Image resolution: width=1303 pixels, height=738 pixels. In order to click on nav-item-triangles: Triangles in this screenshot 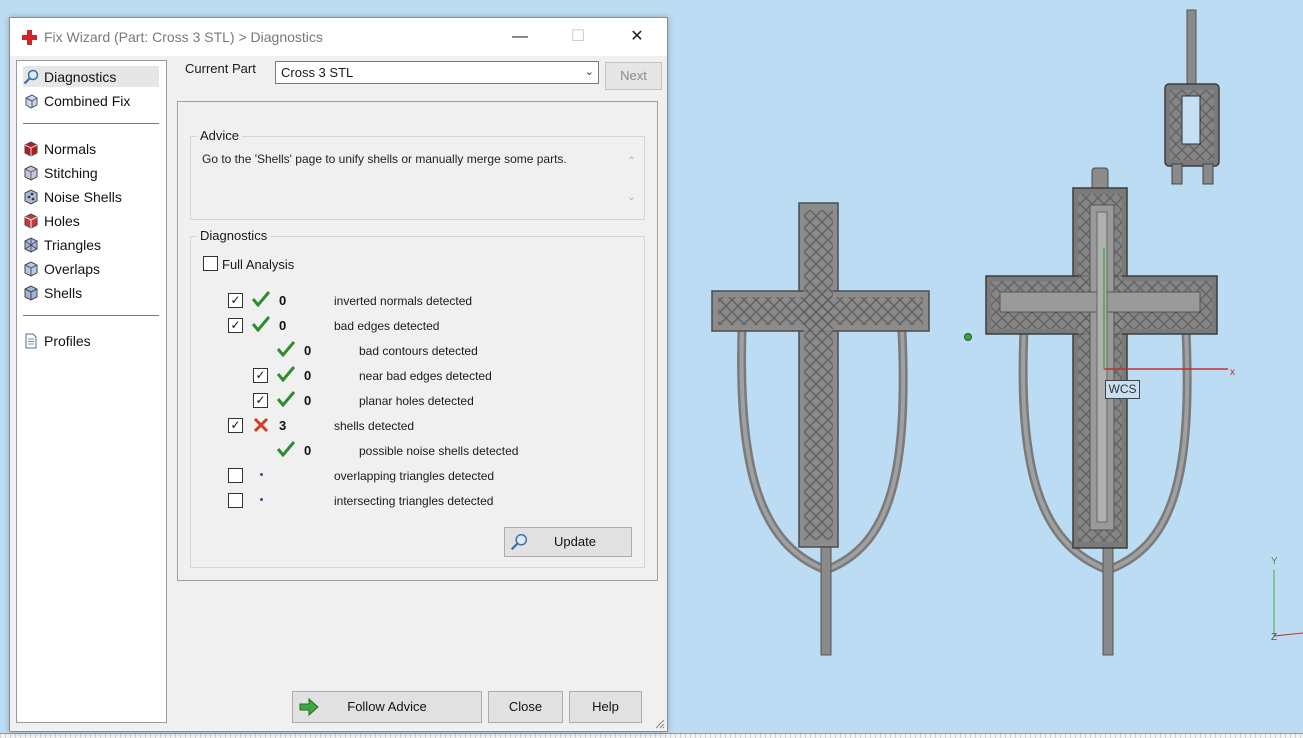, I will do `click(62, 244)`.